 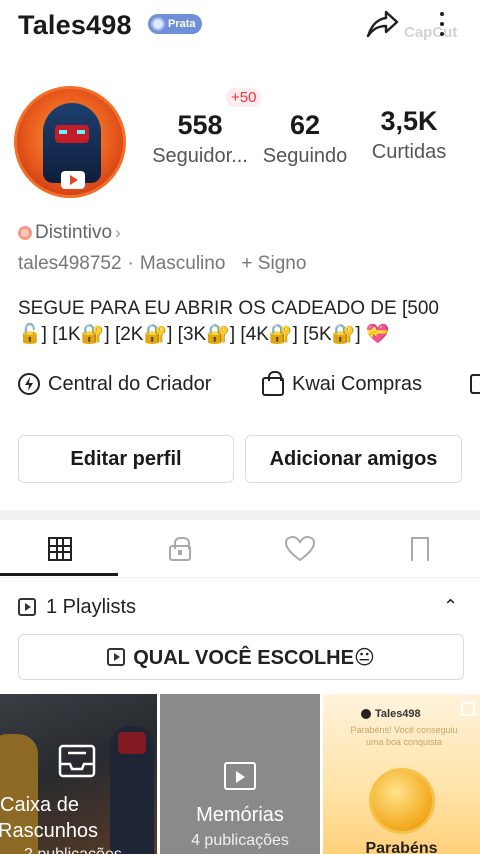 I want to click on playlists-header: 1 Playlists ⌄, so click(x=241, y=607).